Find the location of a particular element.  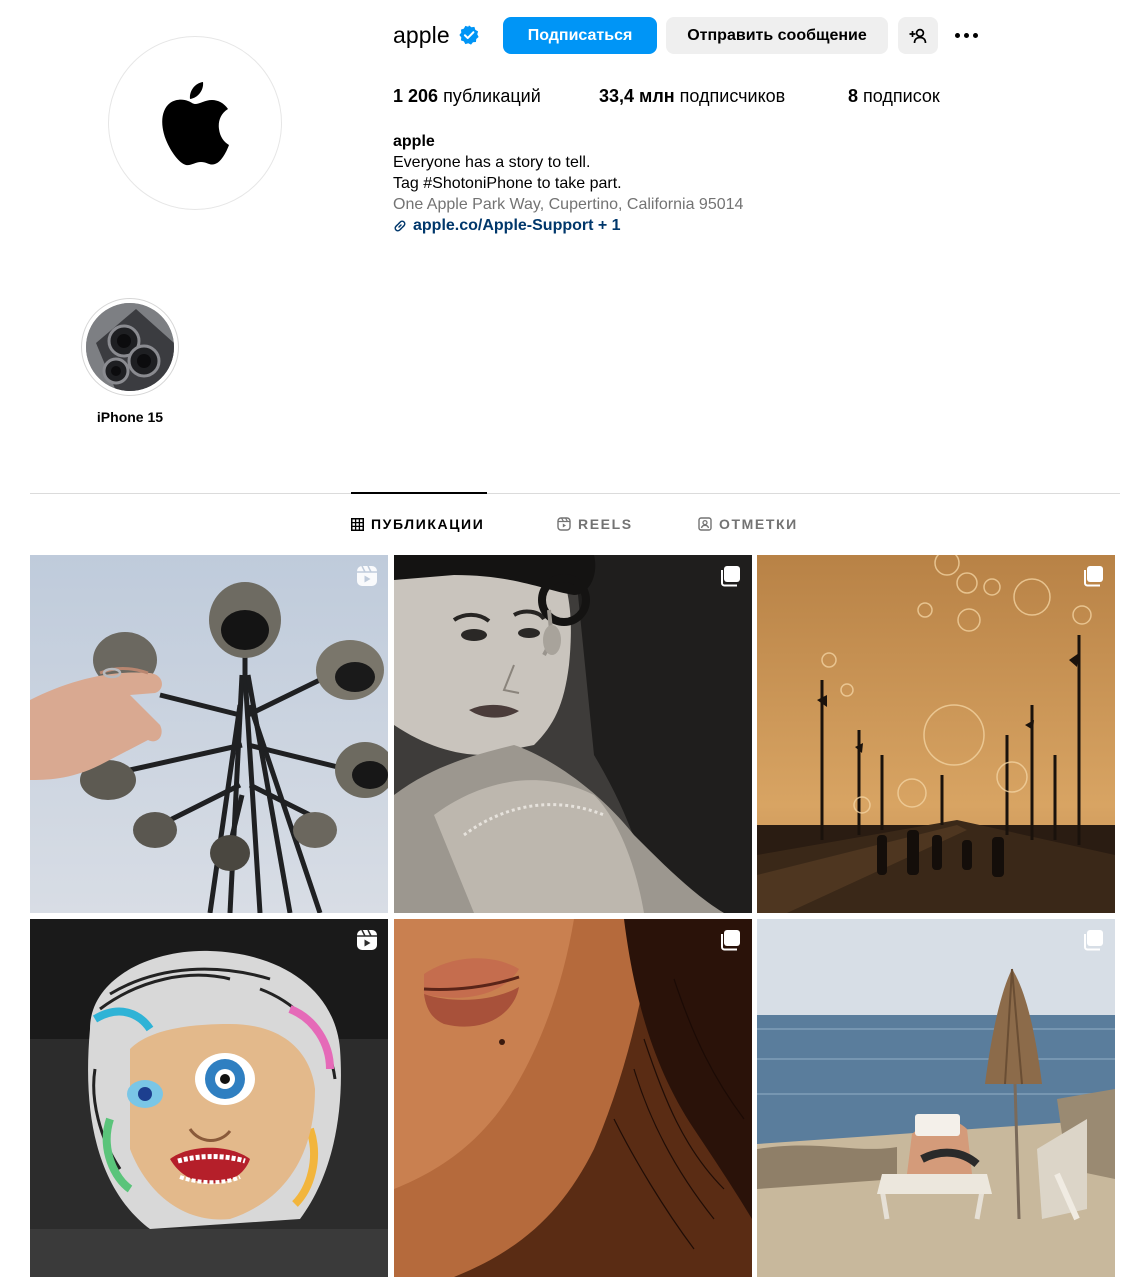

tagged-icon is located at coordinates (705, 524).